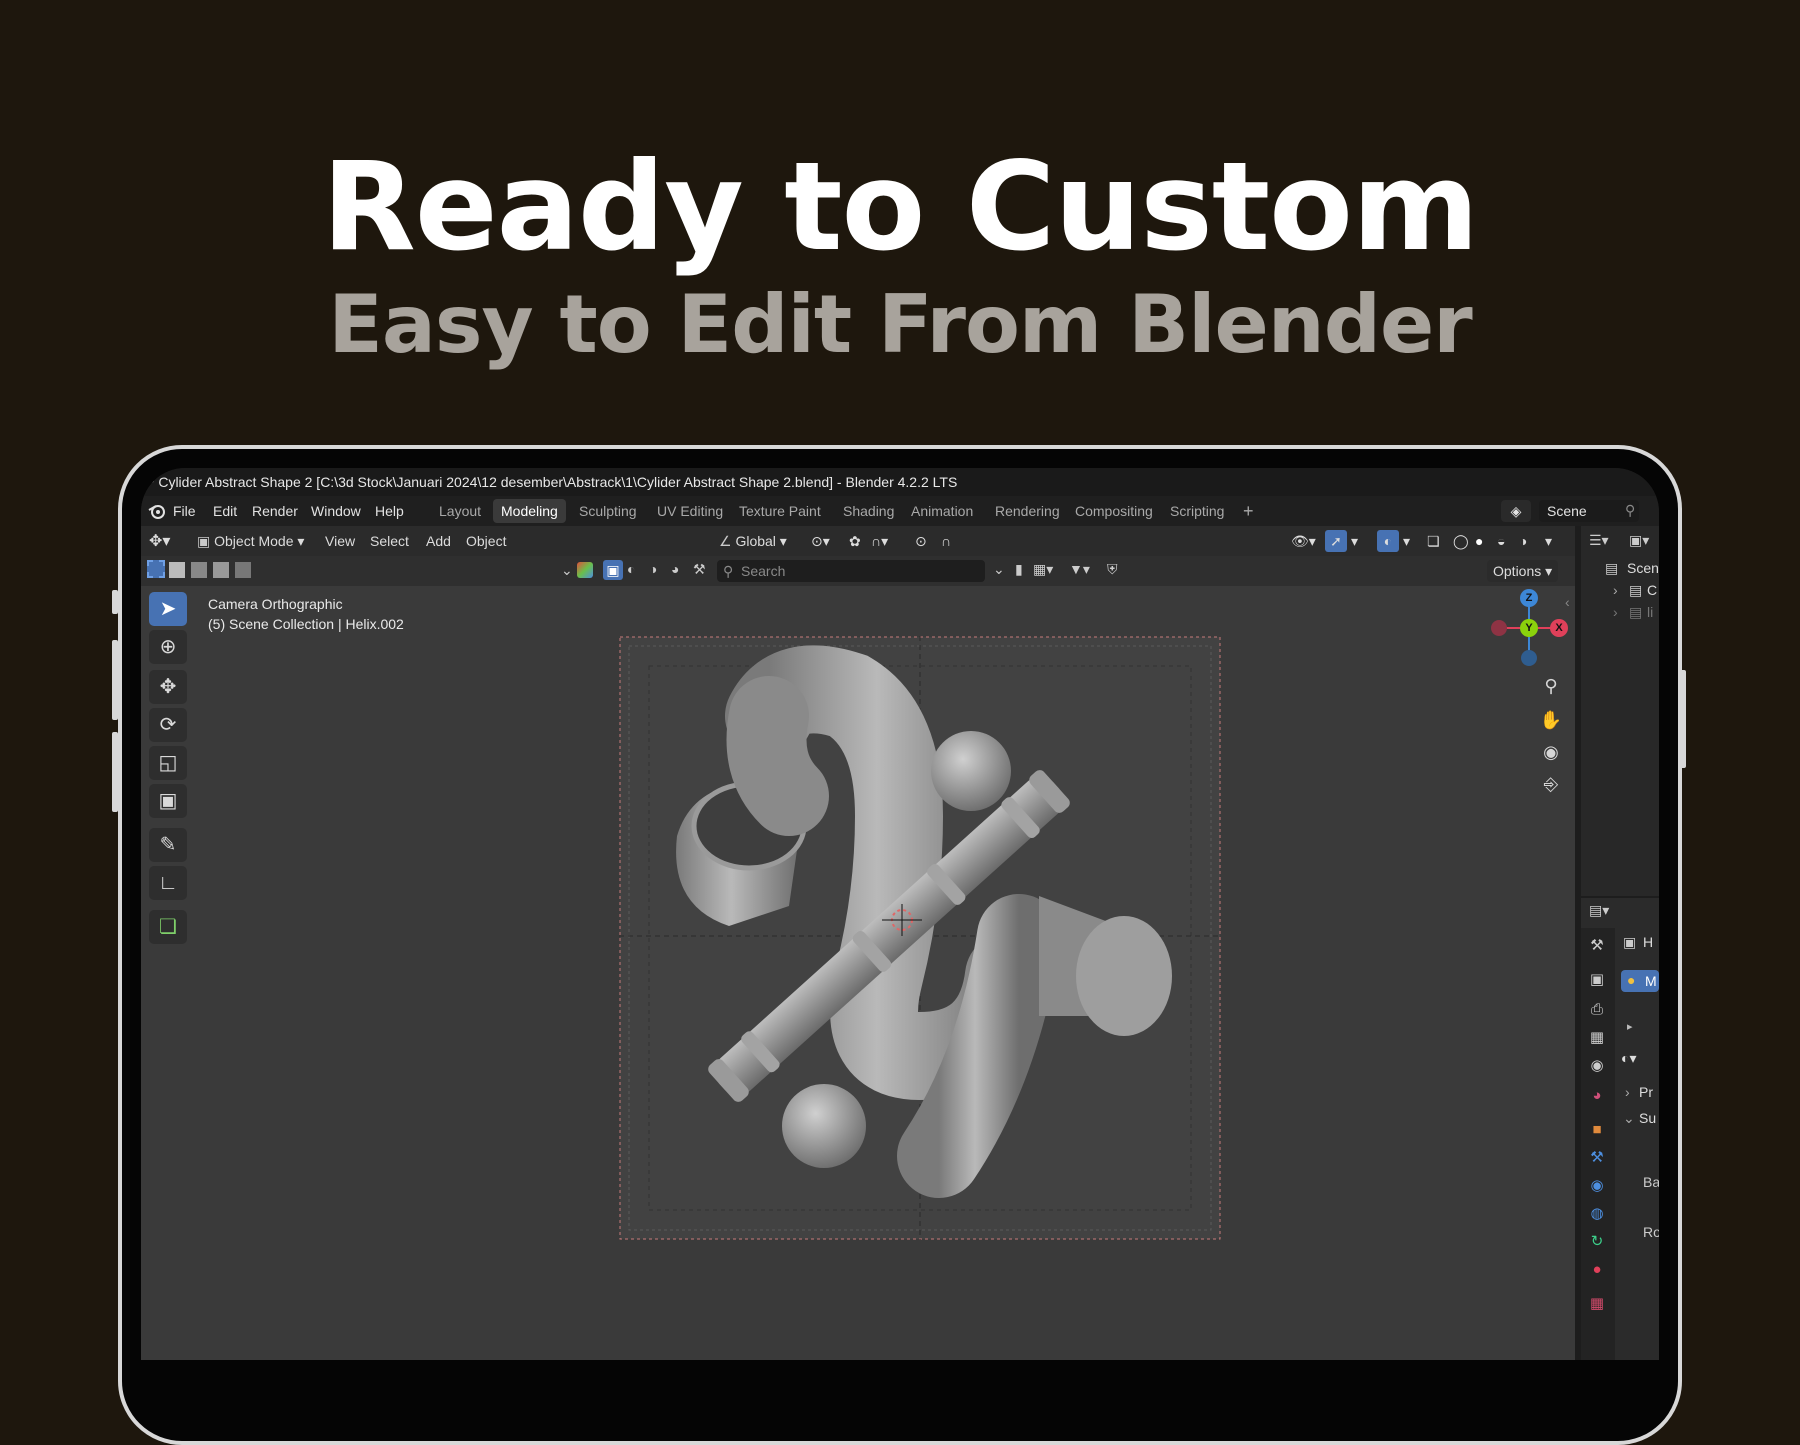  What do you see at coordinates (585, 570) in the screenshot?
I see `object-type-filter-icon` at bounding box center [585, 570].